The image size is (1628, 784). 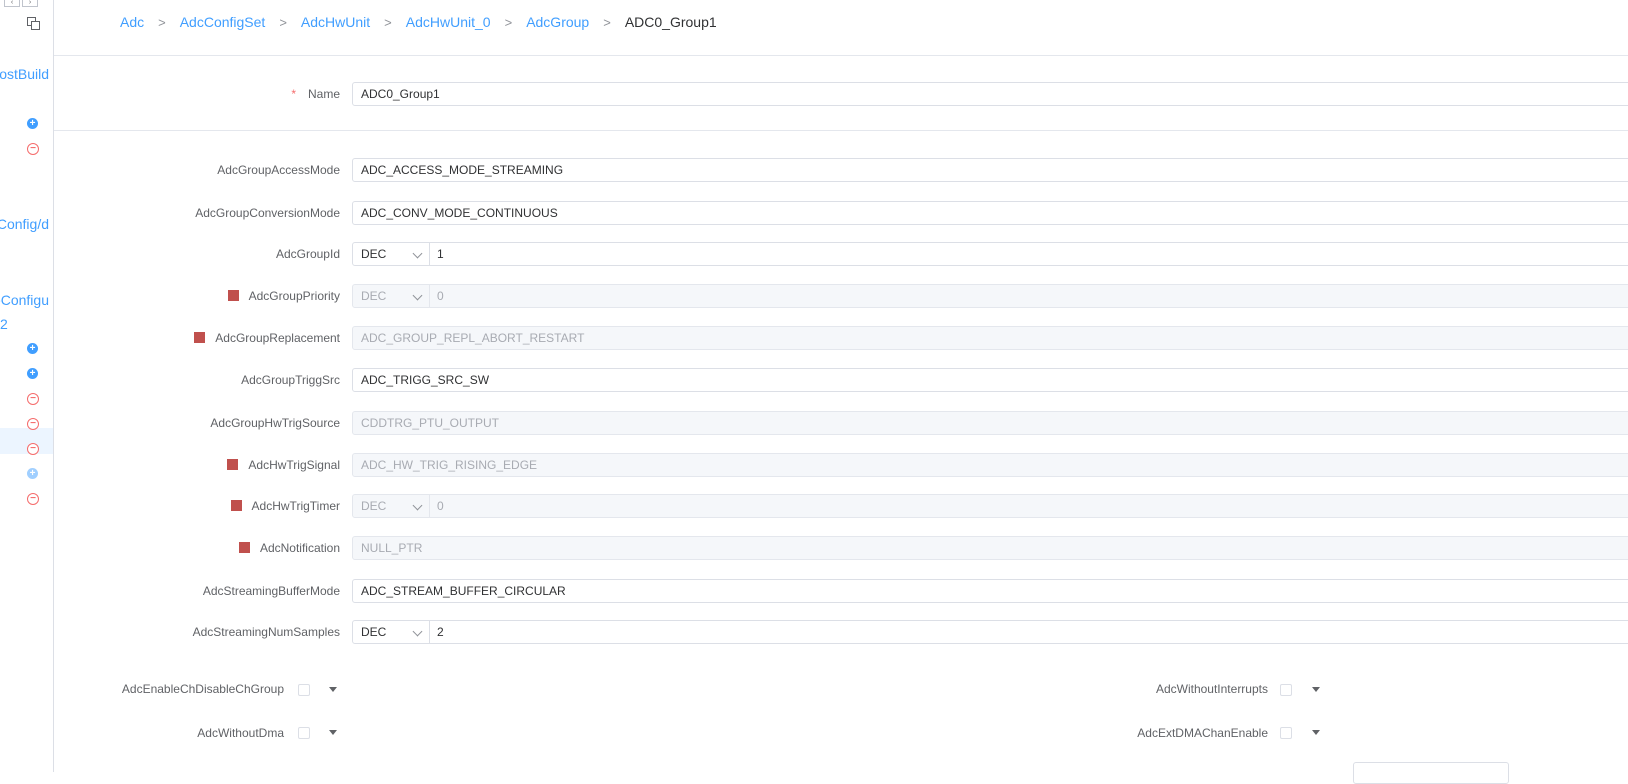 I want to click on group-id-combo: DEC 1, so click(x=990, y=254).